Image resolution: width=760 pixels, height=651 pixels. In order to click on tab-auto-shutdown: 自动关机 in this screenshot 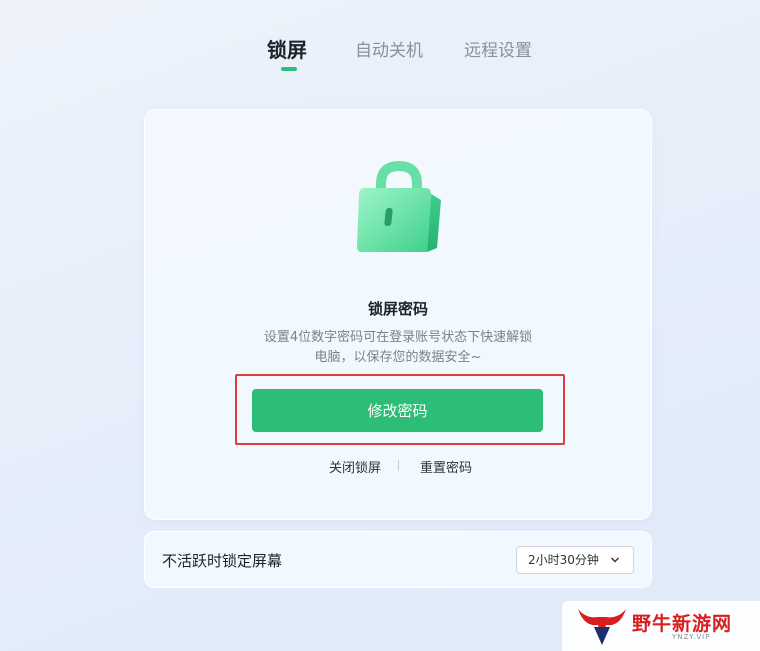, I will do `click(389, 48)`.